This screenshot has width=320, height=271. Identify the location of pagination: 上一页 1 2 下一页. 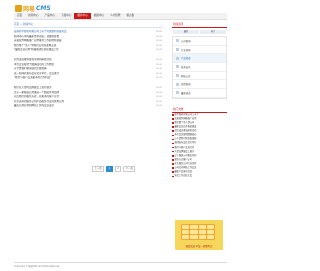
(114, 169).